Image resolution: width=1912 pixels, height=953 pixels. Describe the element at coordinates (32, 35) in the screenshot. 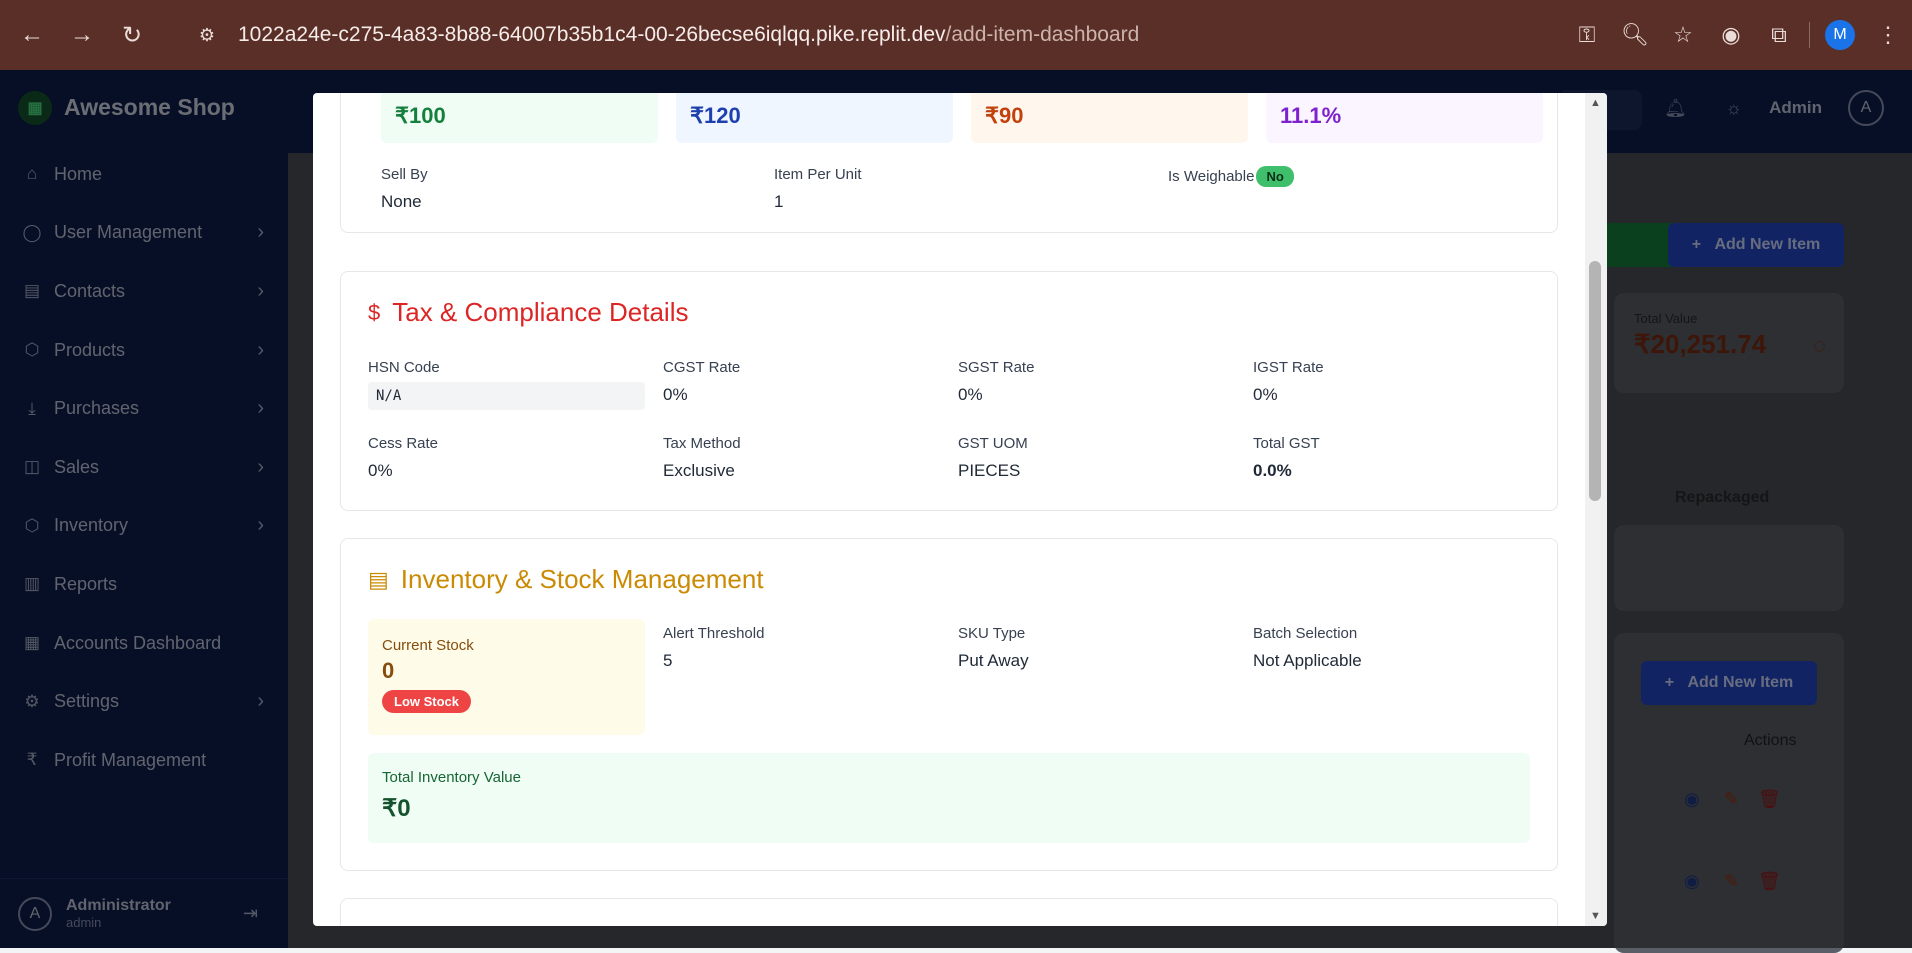

I see `back-icon: ←` at that location.